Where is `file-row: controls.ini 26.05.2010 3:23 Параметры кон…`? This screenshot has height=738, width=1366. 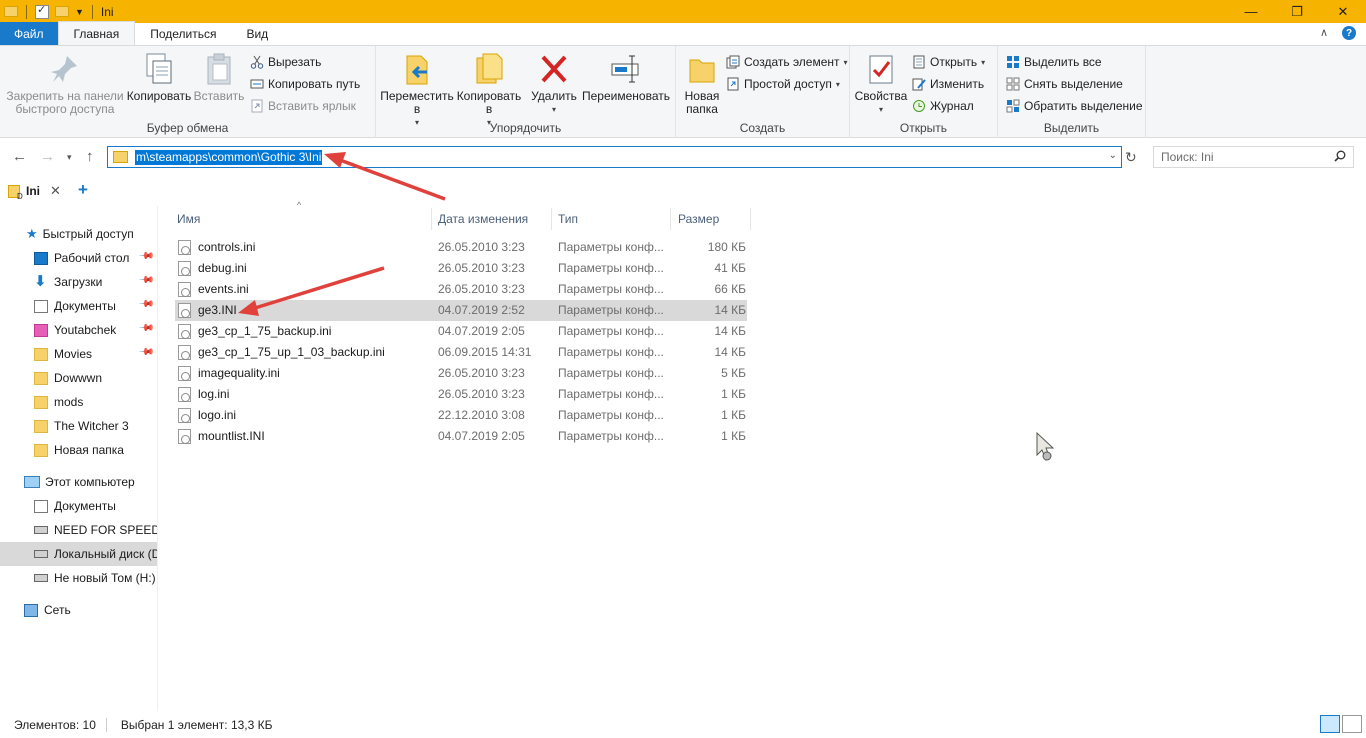 file-row: controls.ini 26.05.2010 3:23 Параметры кон… is located at coordinates (461, 247).